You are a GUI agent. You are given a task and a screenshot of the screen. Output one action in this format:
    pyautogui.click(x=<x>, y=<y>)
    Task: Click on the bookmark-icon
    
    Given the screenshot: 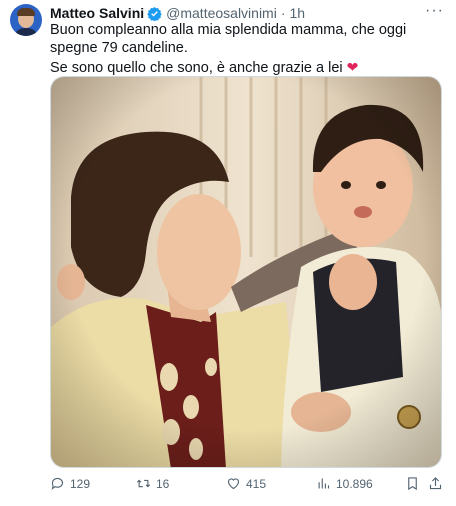 What is the action you would take?
    pyautogui.click(x=412, y=484)
    